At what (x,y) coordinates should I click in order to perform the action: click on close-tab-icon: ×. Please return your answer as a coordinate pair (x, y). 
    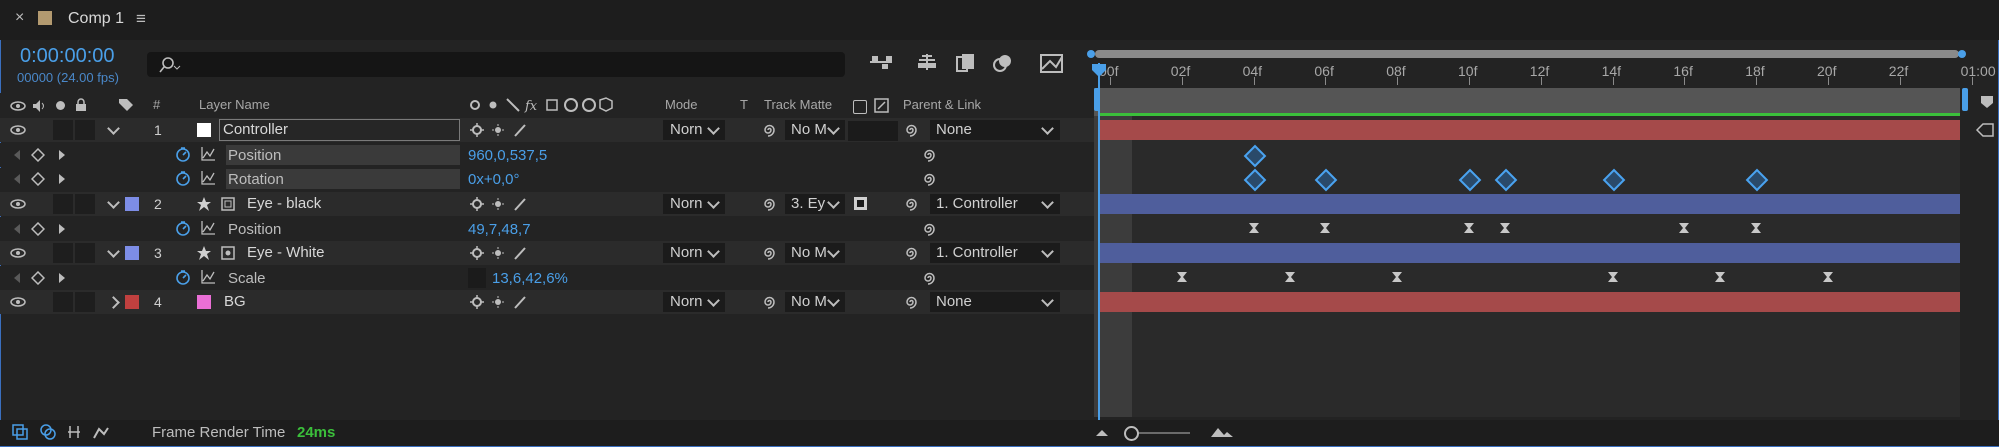
    Looking at the image, I should click on (19, 18).